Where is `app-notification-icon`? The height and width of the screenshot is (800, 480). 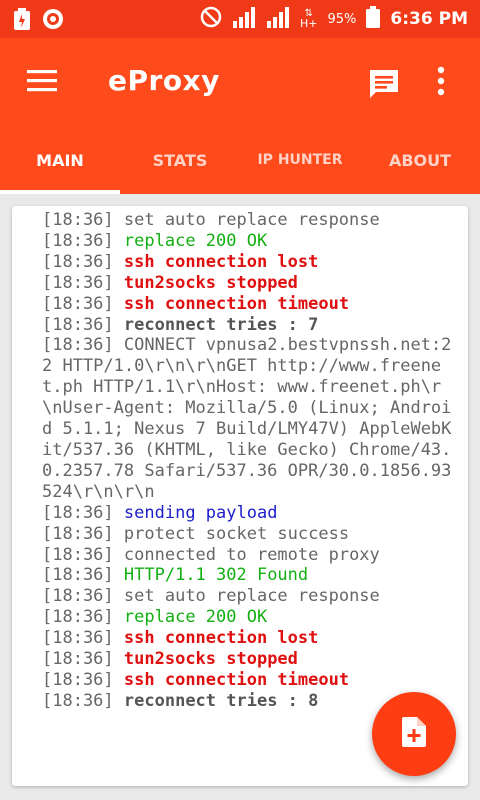 app-notification-icon is located at coordinates (53, 21).